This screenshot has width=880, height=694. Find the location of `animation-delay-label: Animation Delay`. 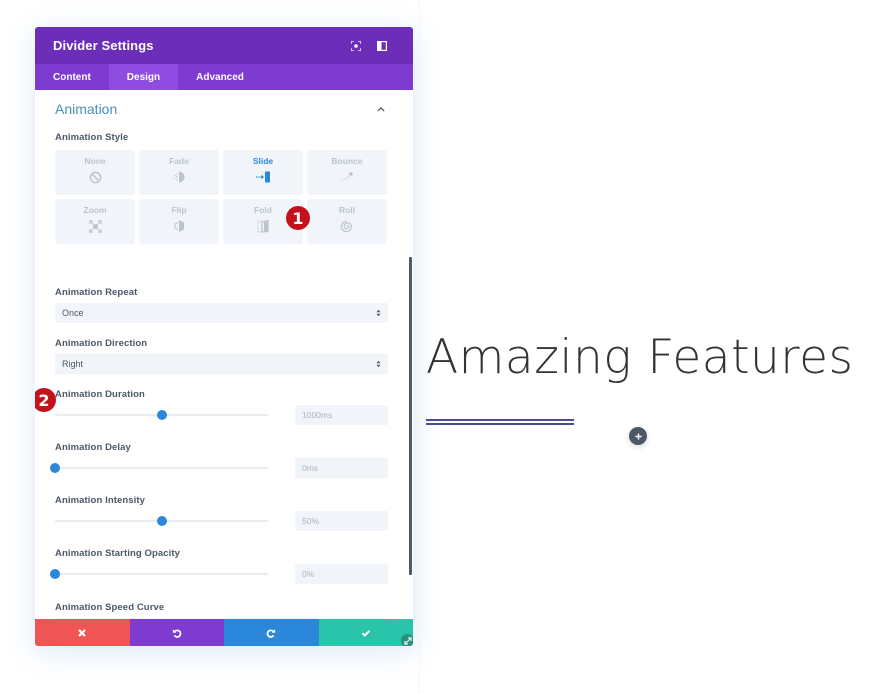

animation-delay-label: Animation Delay is located at coordinates (93, 447).